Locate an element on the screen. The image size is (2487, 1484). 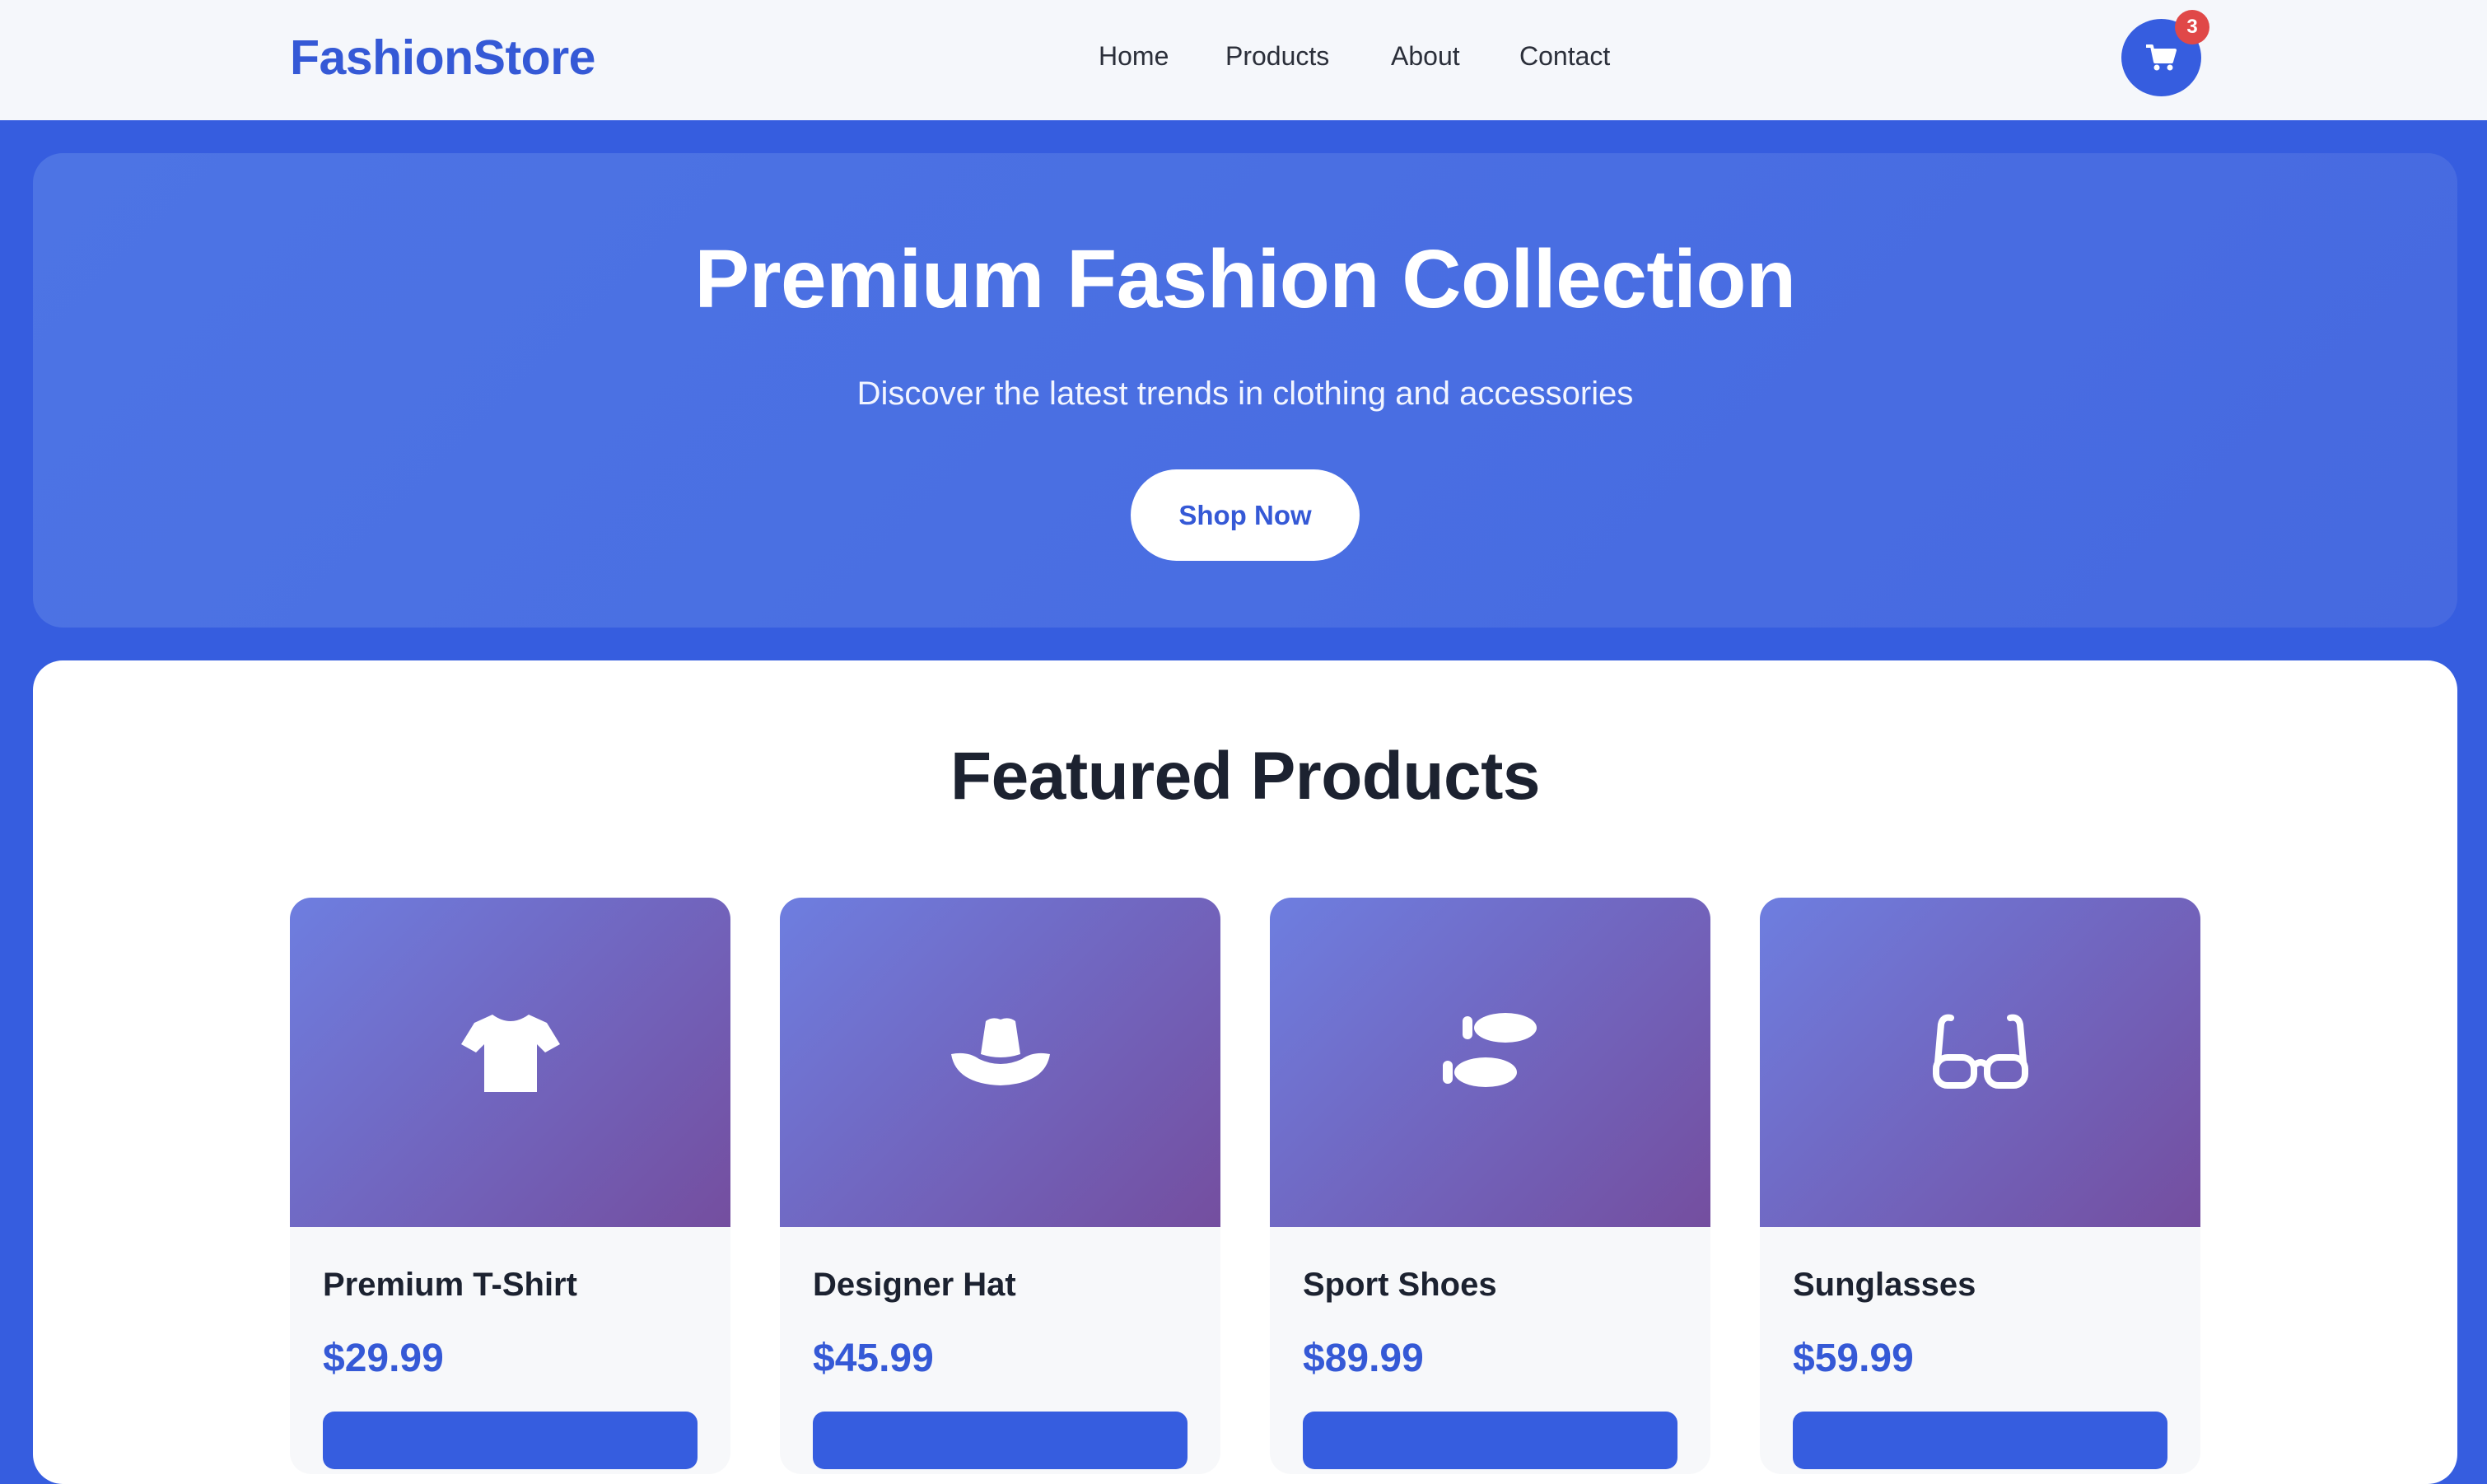
glasses-icon is located at coordinates (1980, 1051).